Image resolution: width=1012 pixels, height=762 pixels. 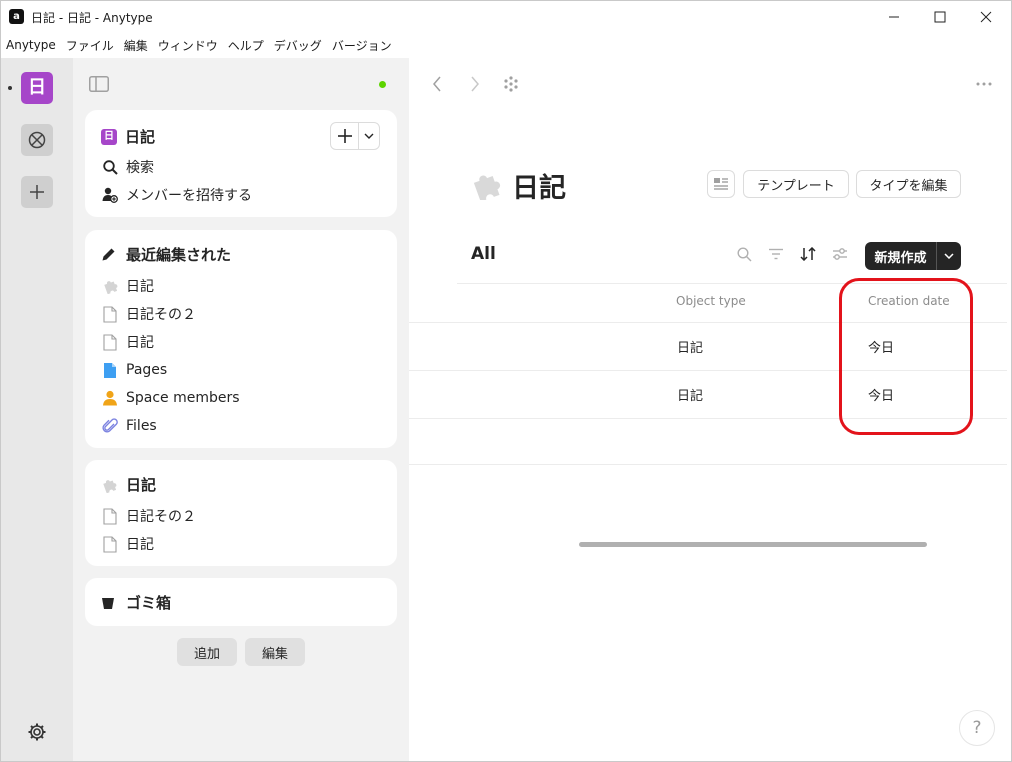 What do you see at coordinates (487, 187) in the screenshot?
I see `type-puzzle-icon` at bounding box center [487, 187].